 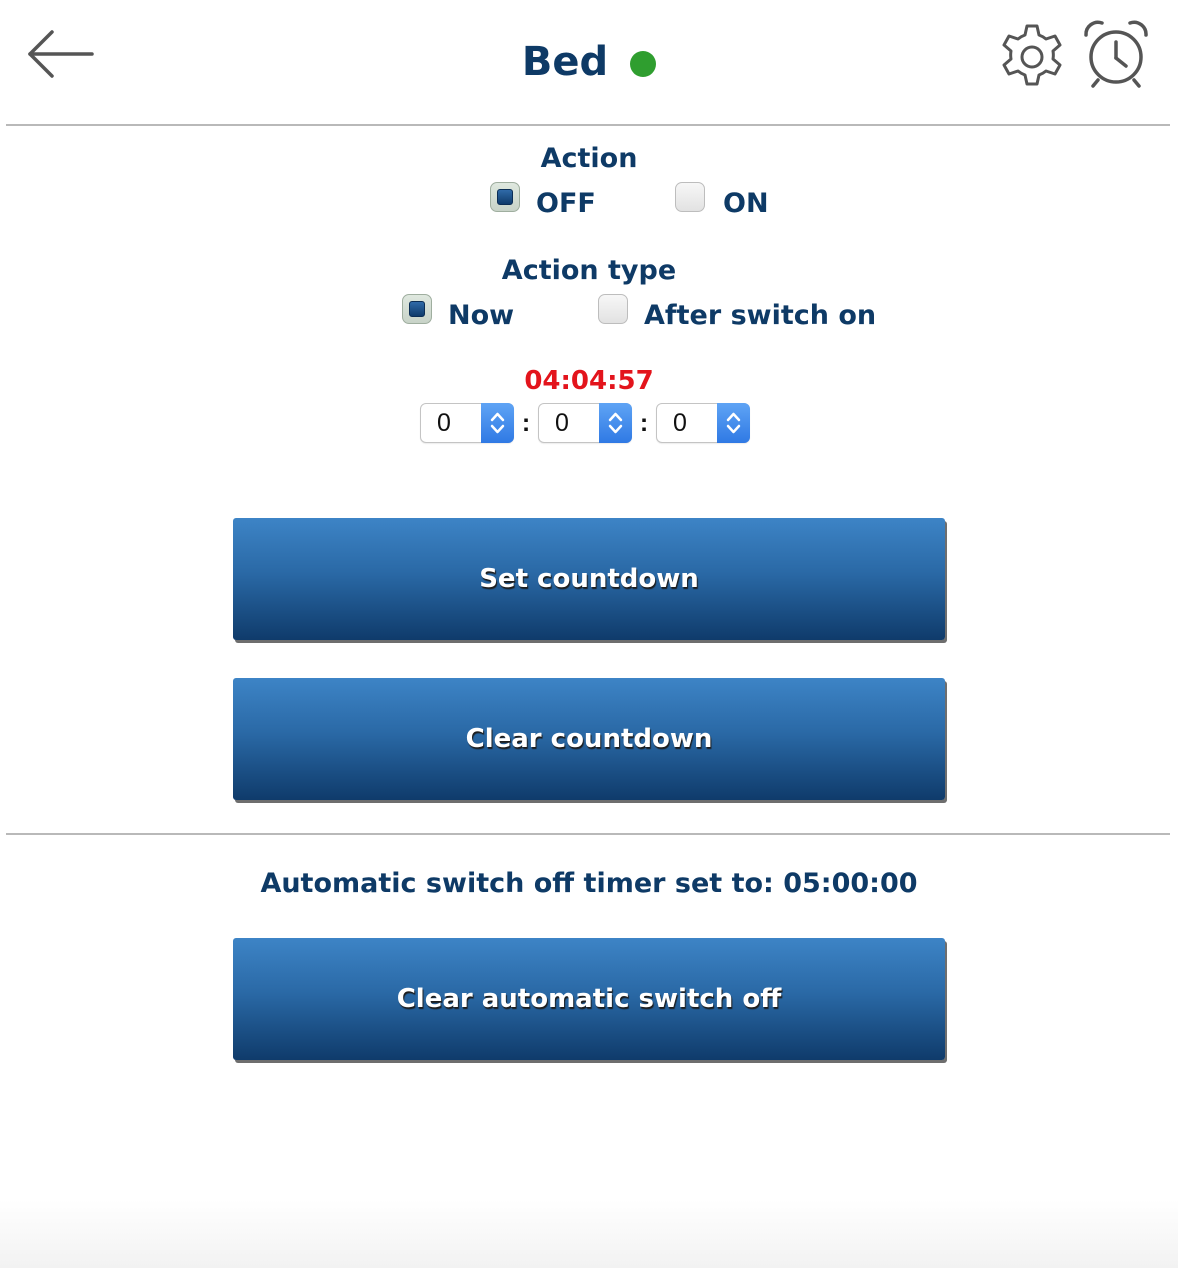 I want to click on set-countdown-button: Set countdown, so click(x=589, y=579).